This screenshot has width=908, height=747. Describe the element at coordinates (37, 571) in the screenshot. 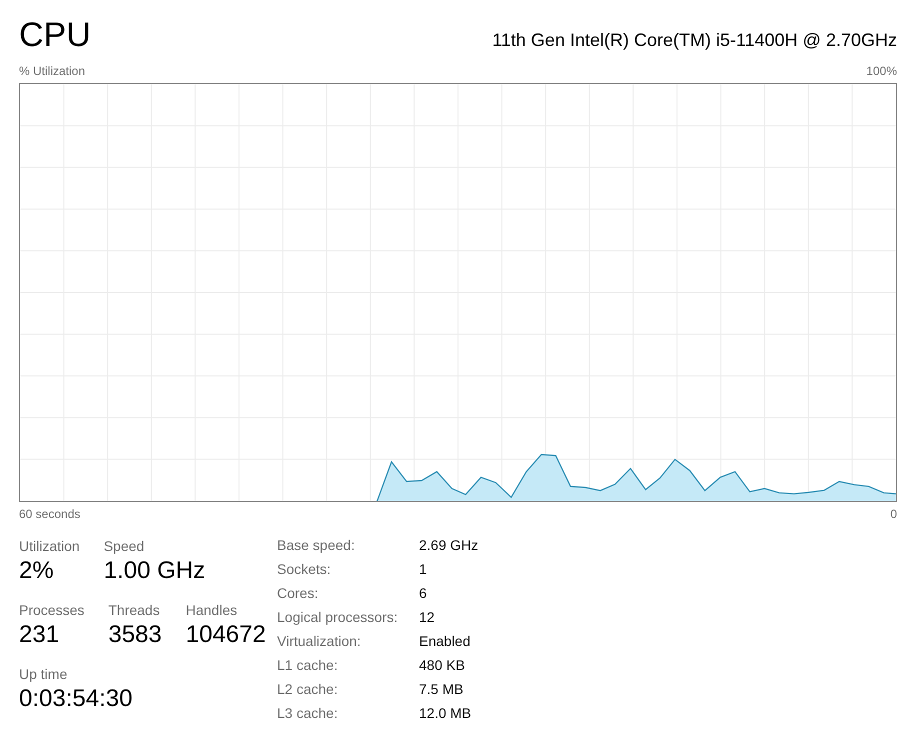

I see `stat-value: 2%` at that location.